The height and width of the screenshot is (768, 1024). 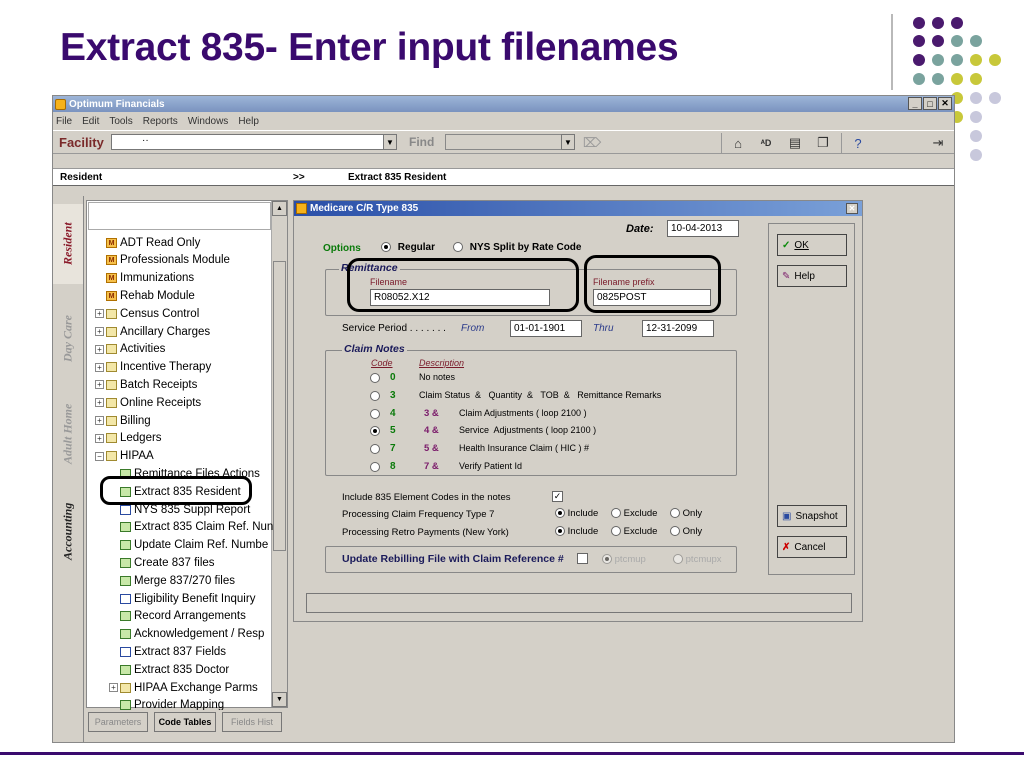 I want to click on find-dropdown-button: ▼, so click(x=568, y=142).